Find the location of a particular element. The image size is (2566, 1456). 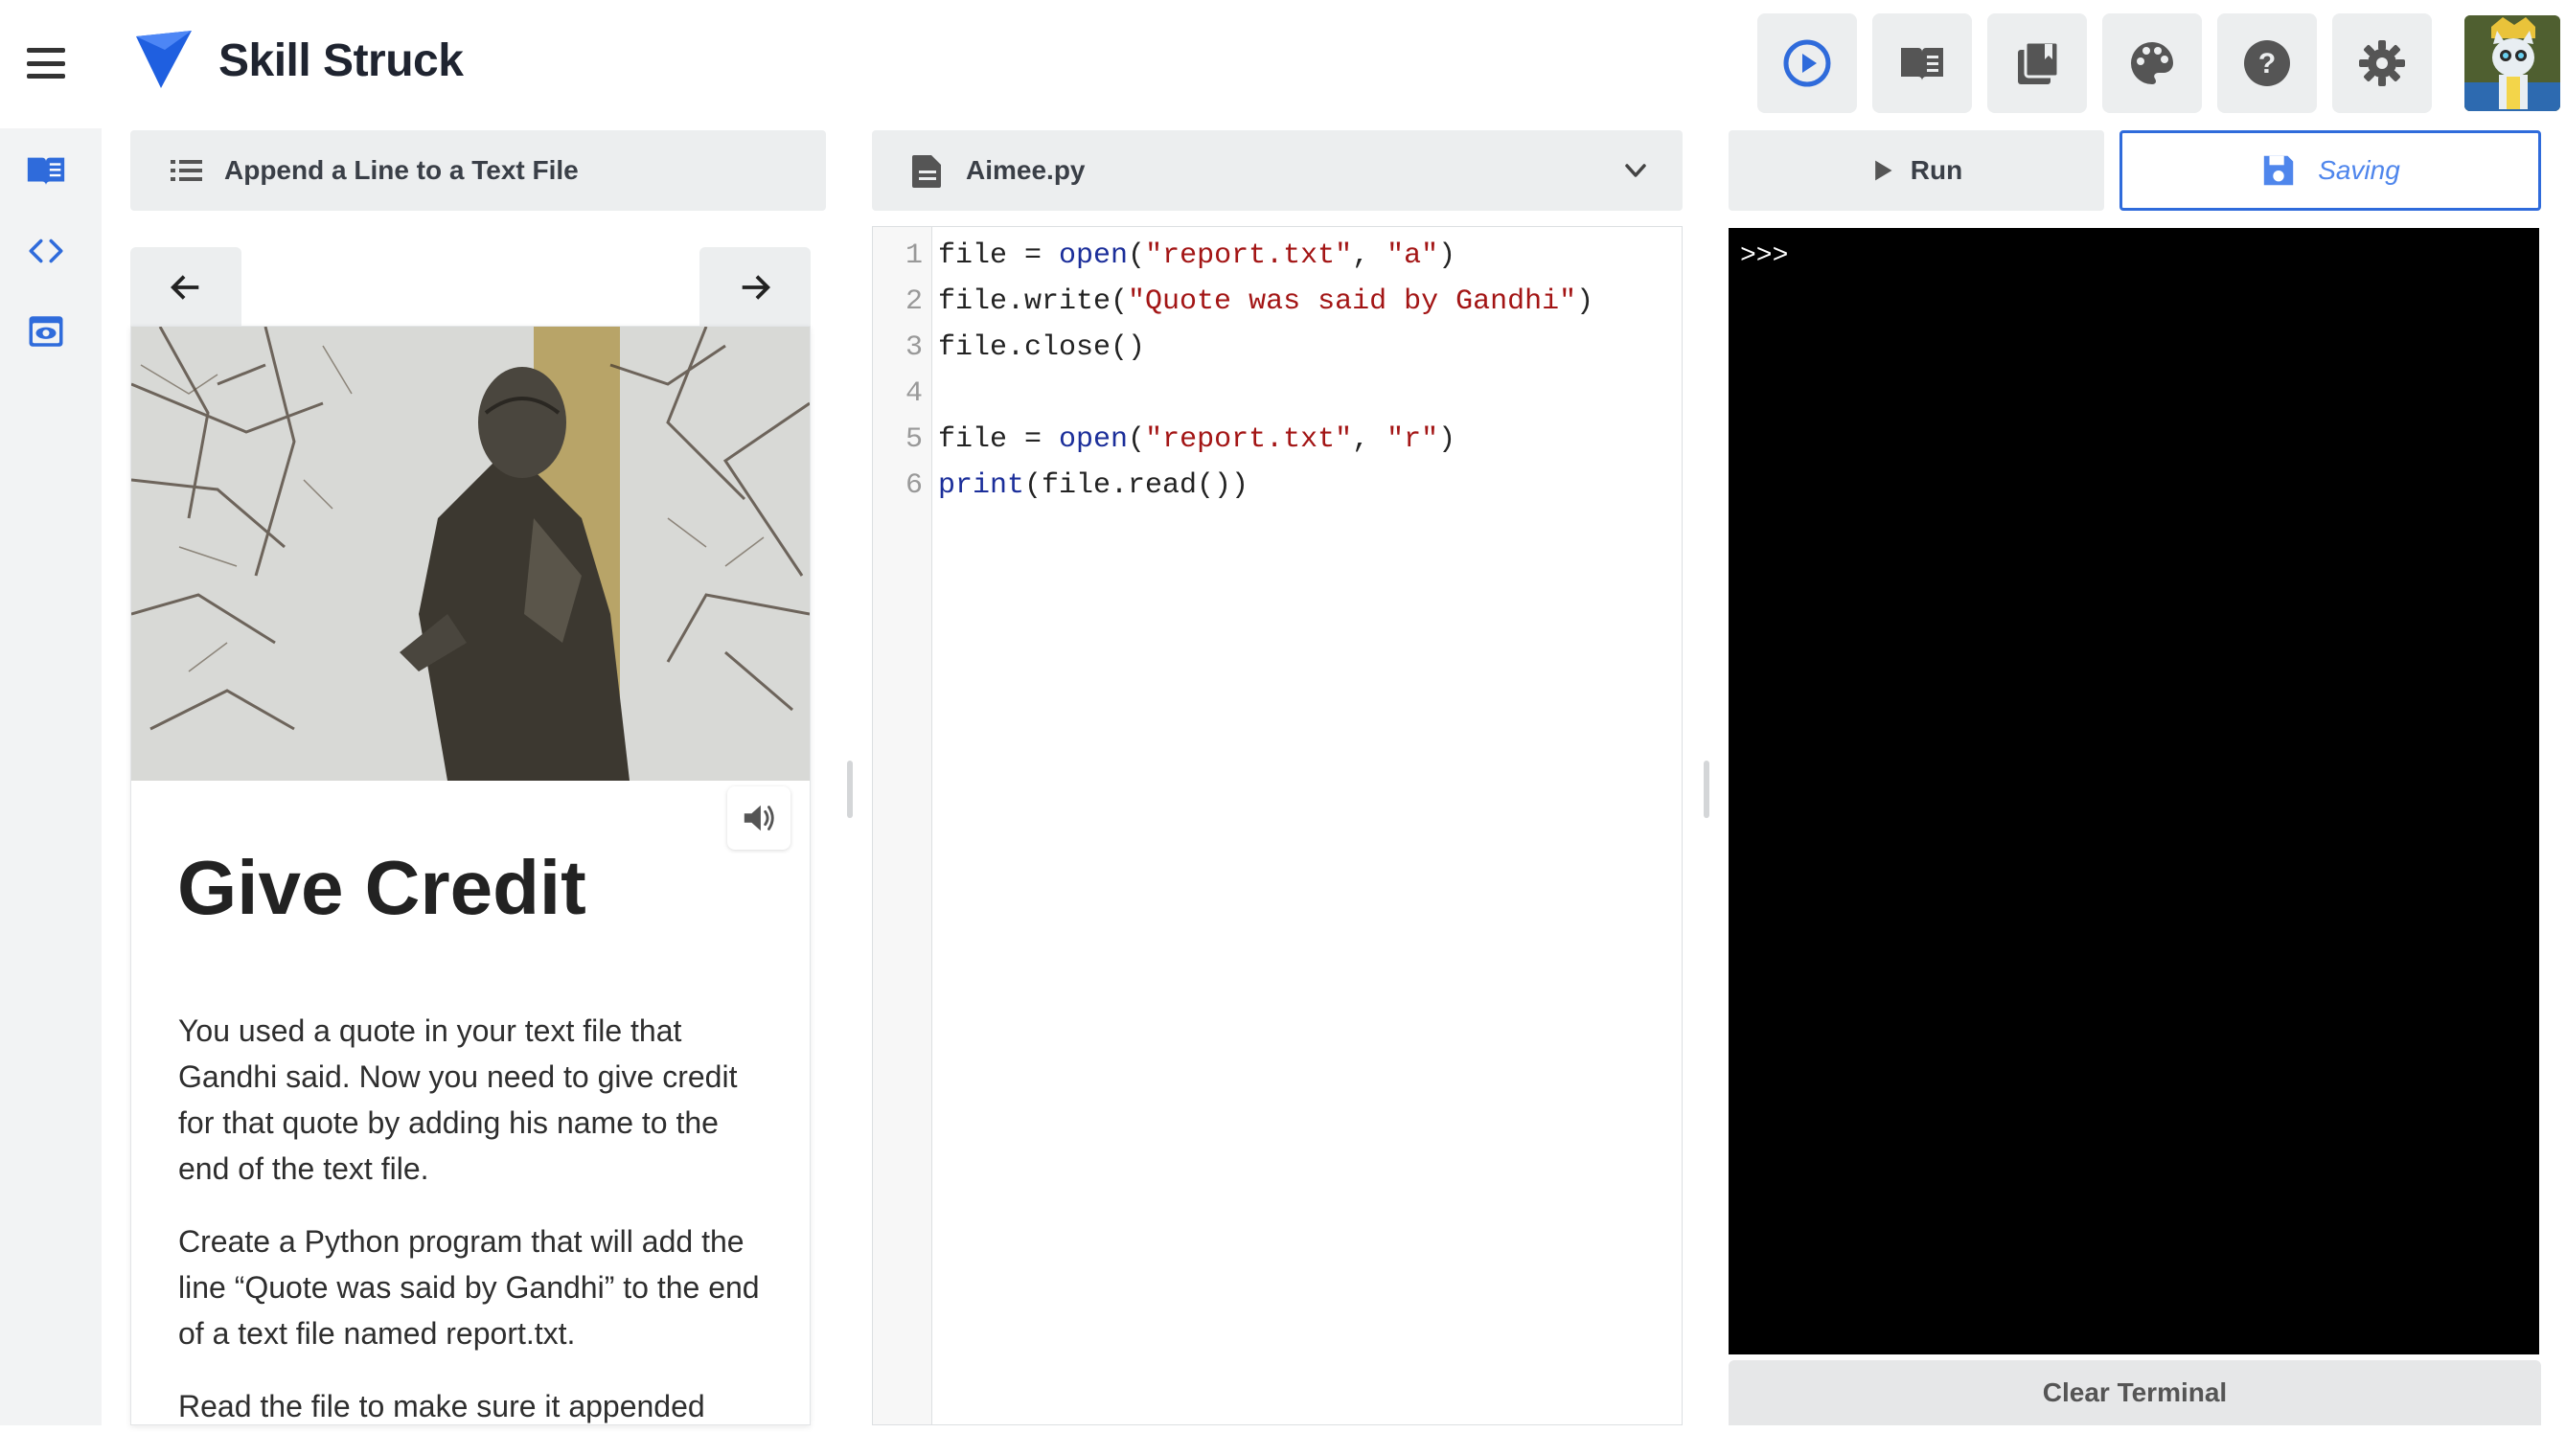

play-icon is located at coordinates (1883, 171).